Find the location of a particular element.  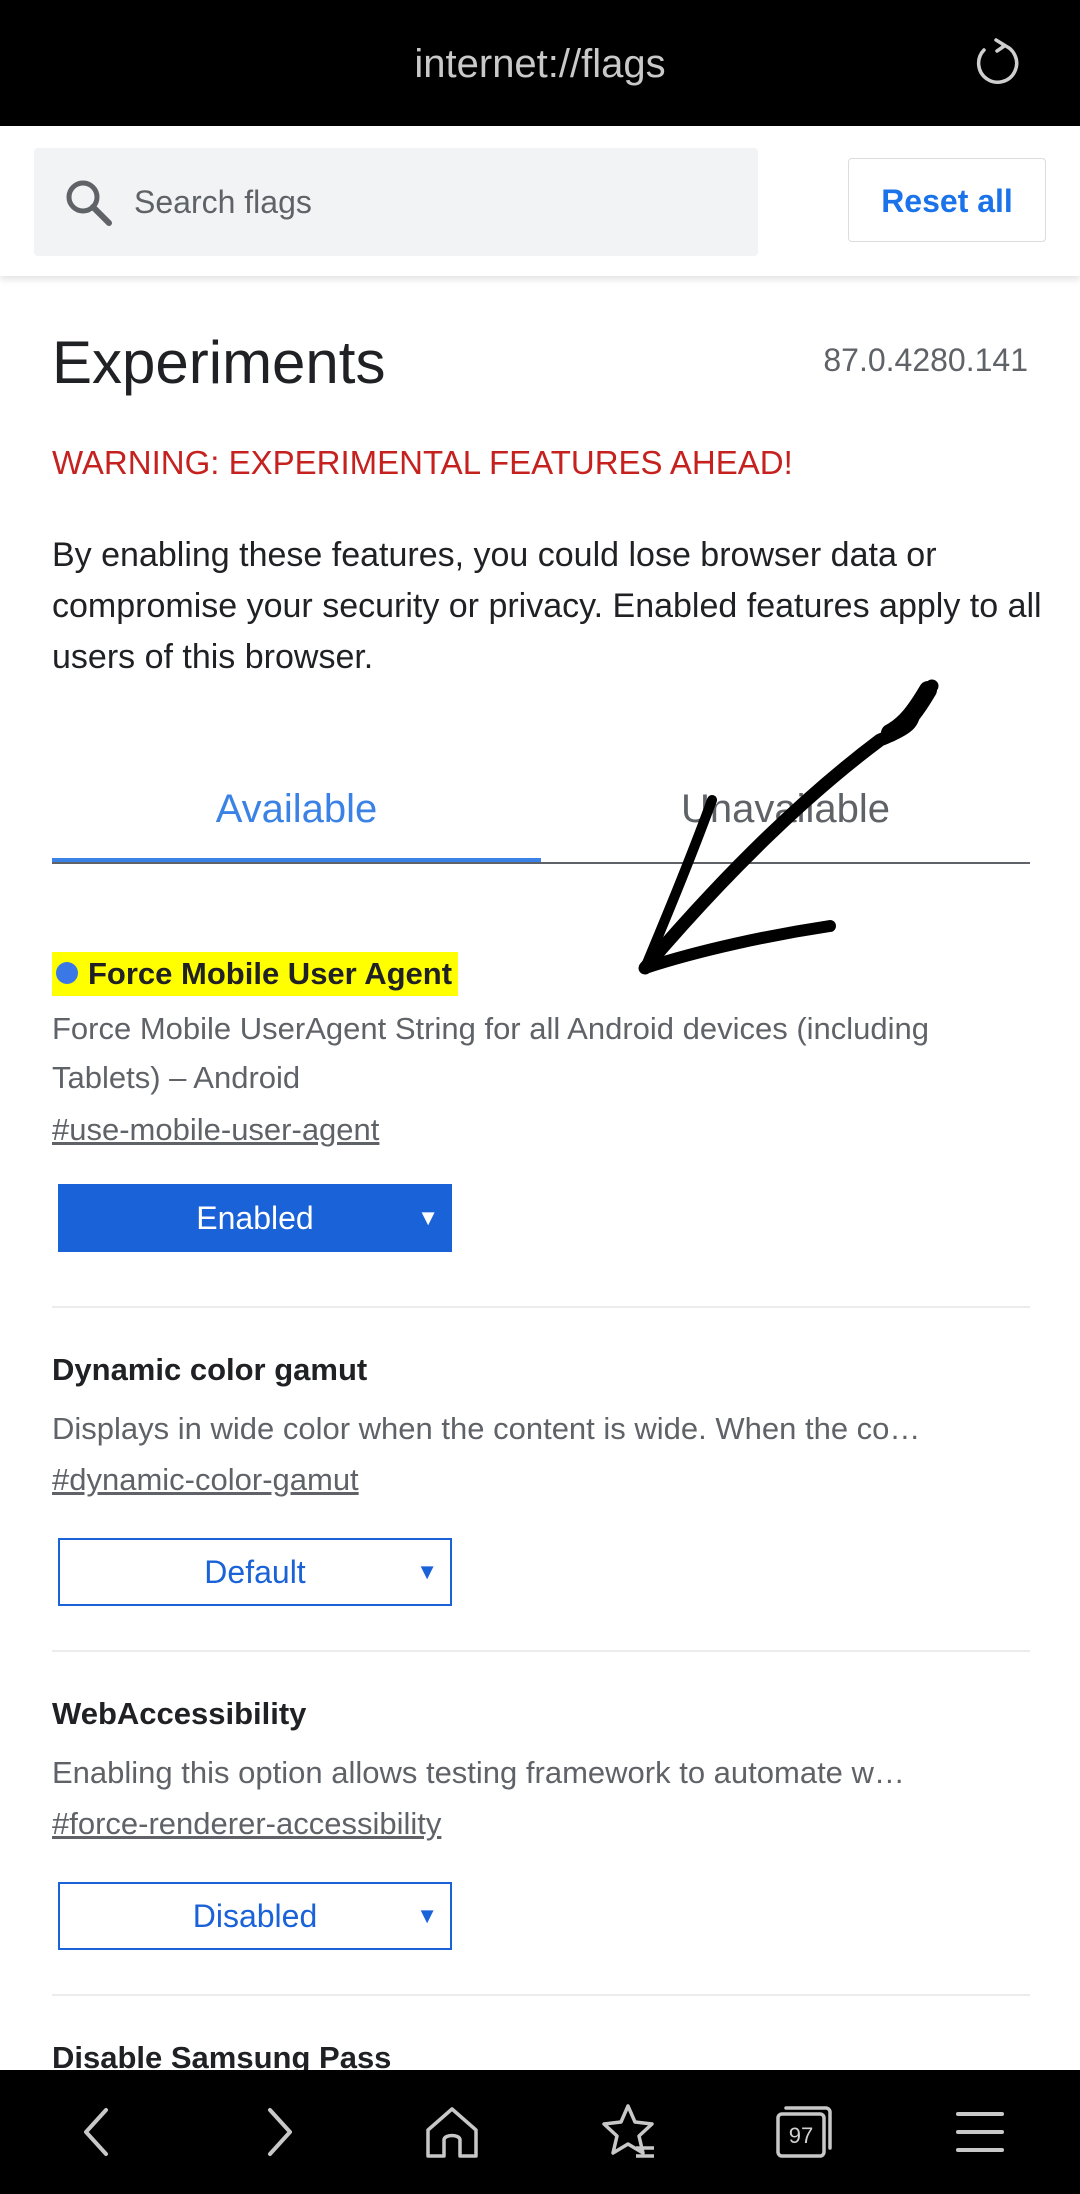

experiment-title: WebAccessibility is located at coordinates (179, 1713).